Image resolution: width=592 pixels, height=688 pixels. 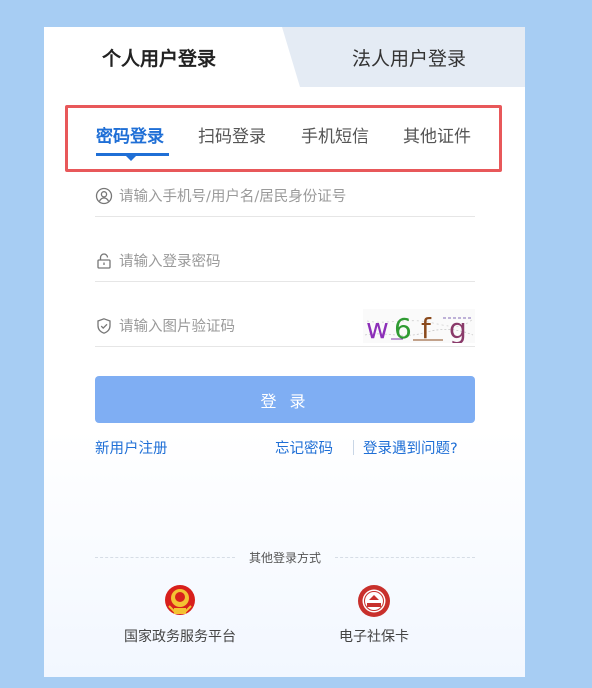 I want to click on register-link: 新用户注册, so click(x=131, y=447).